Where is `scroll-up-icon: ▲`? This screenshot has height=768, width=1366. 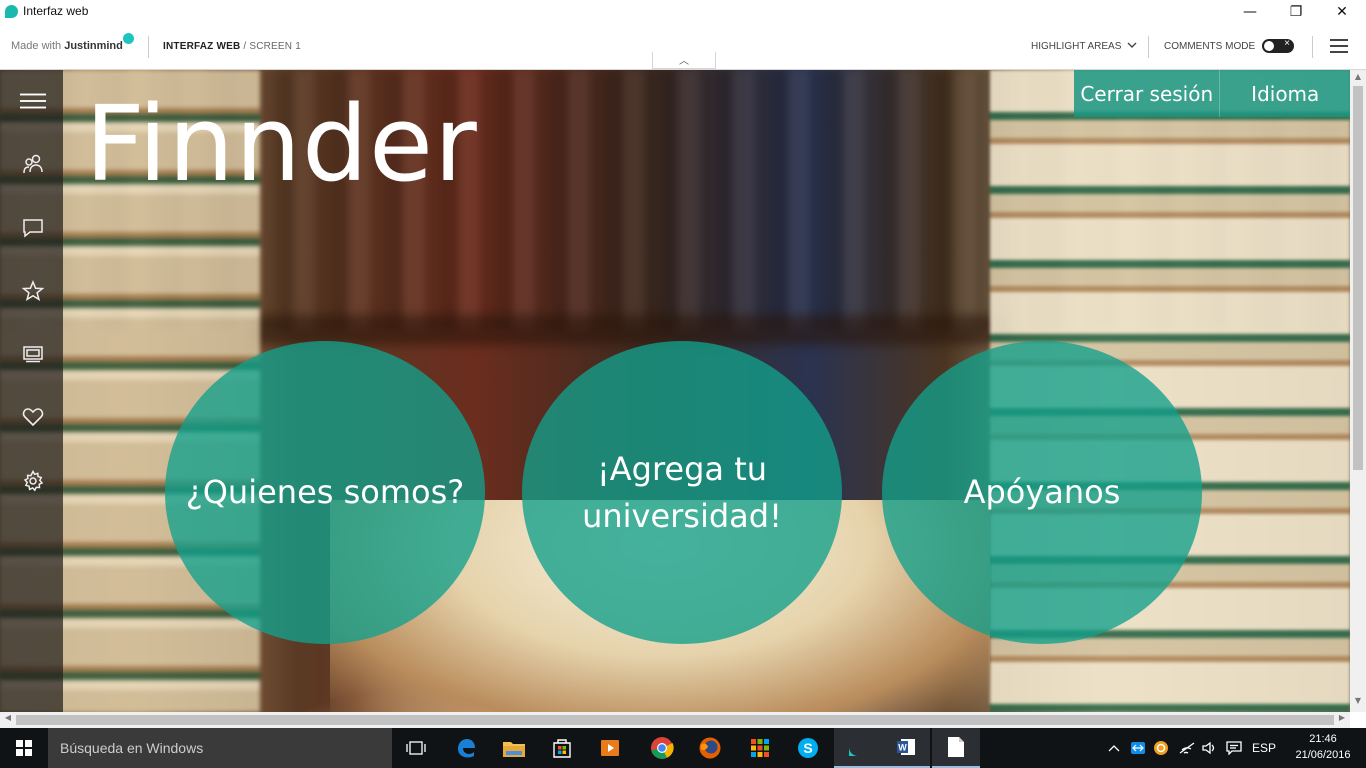
scroll-up-icon: ▲ is located at coordinates (1358, 79).